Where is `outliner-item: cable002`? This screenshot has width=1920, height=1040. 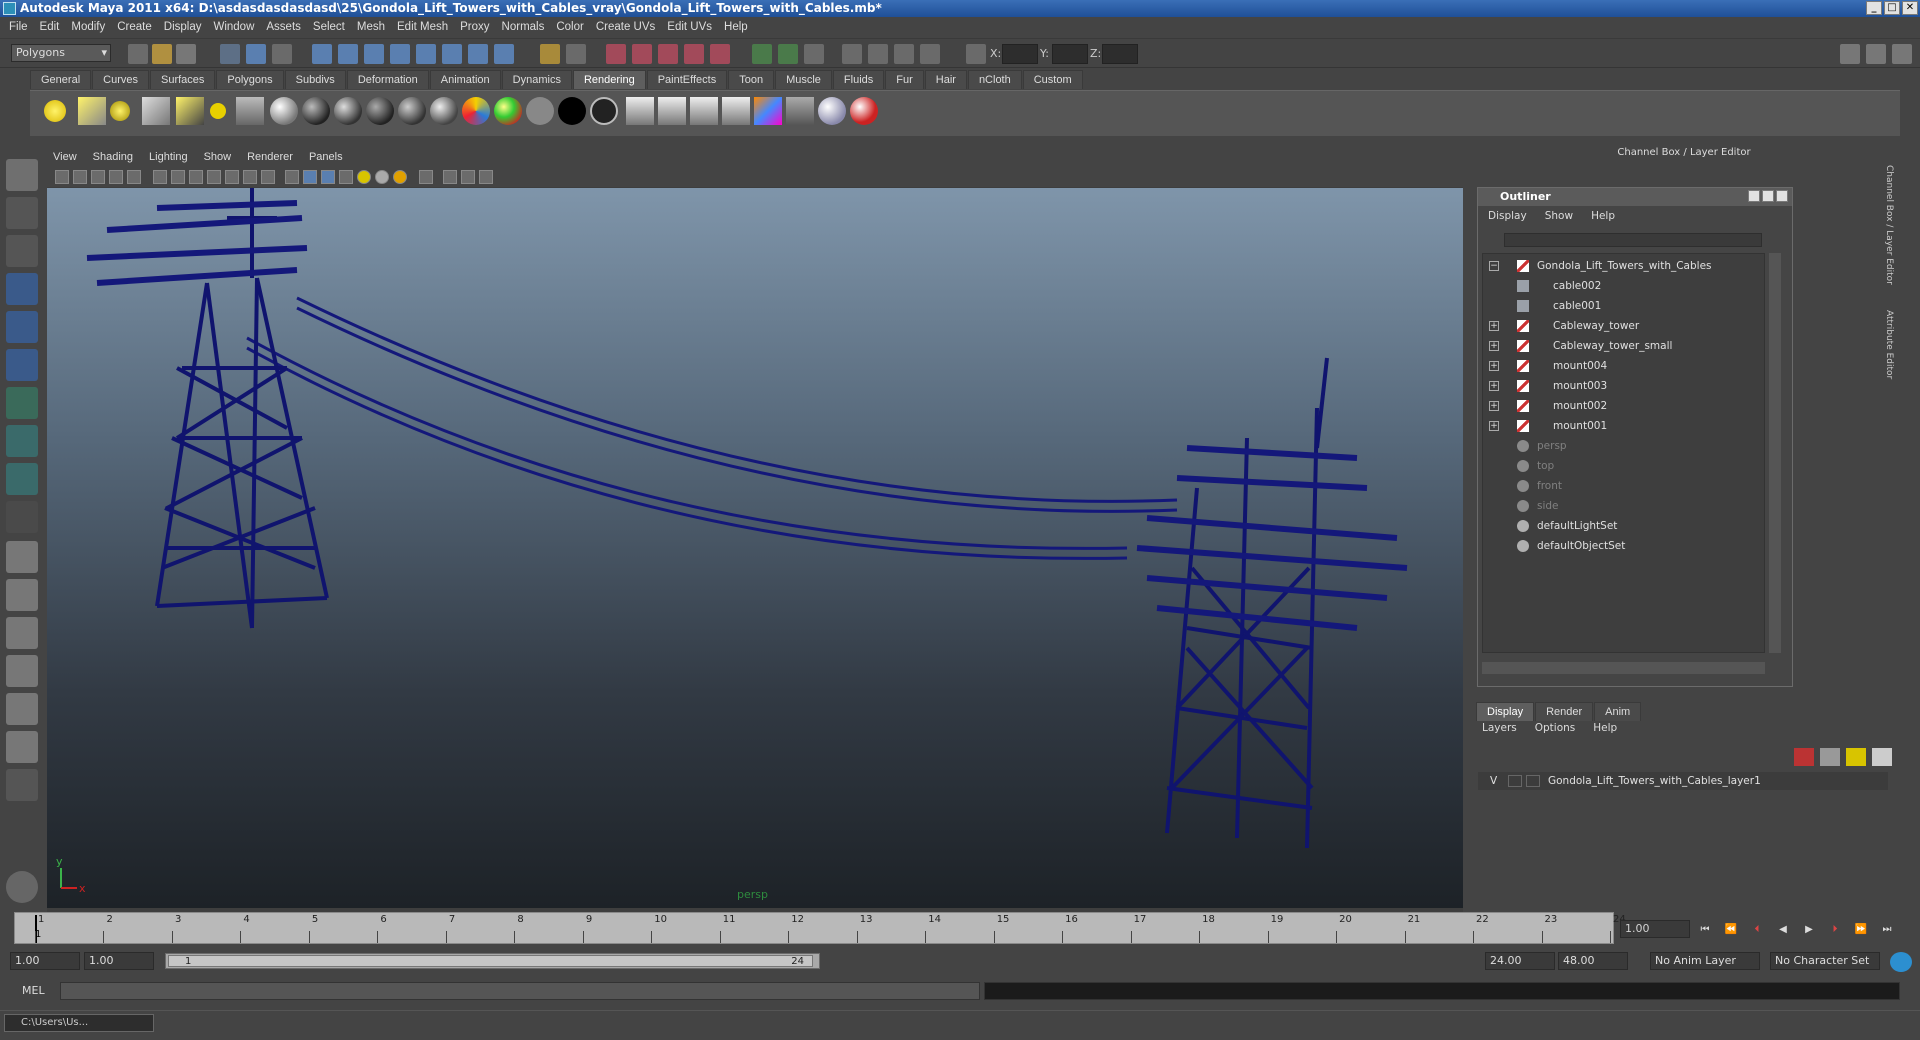 outliner-item: cable002 is located at coordinates (1624, 286).